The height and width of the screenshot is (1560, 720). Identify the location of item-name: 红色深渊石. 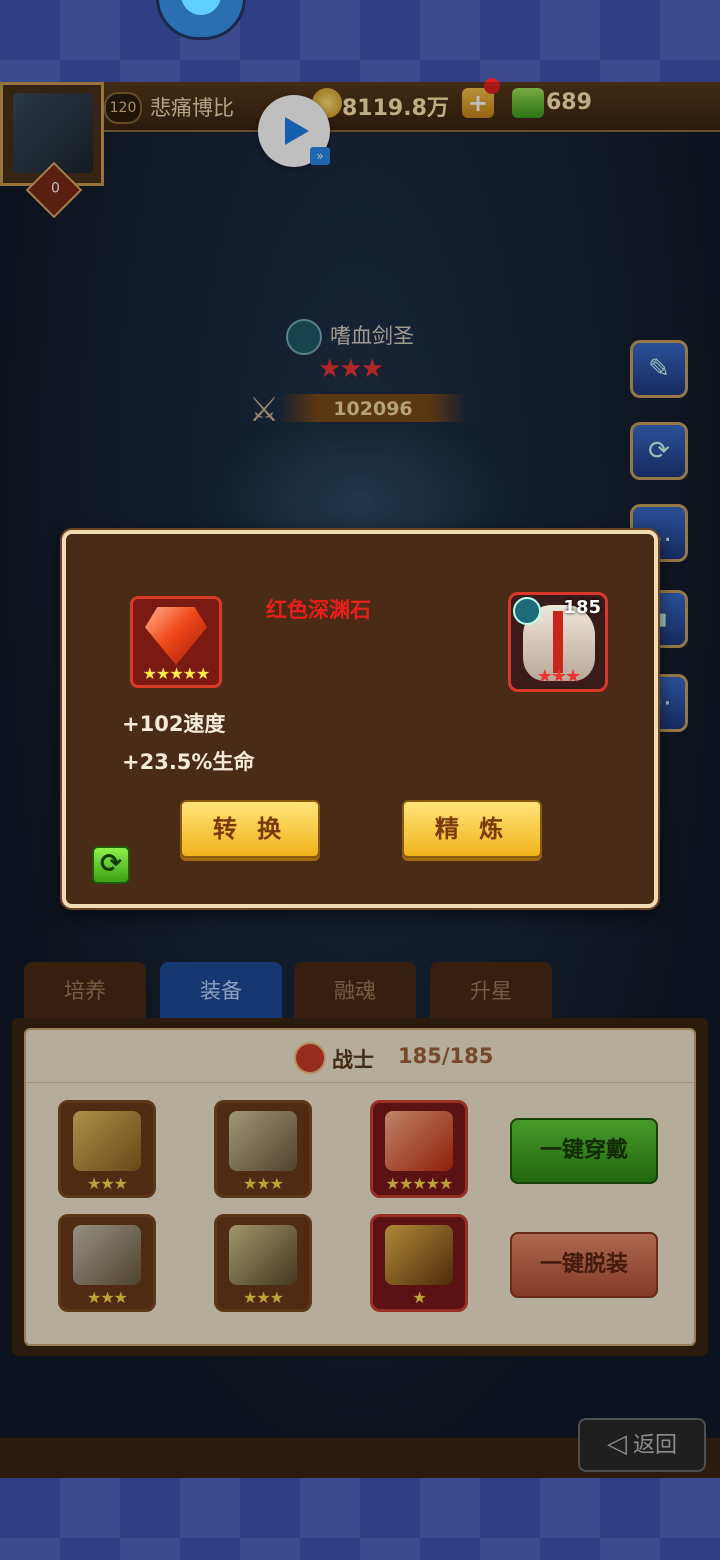
(318, 610).